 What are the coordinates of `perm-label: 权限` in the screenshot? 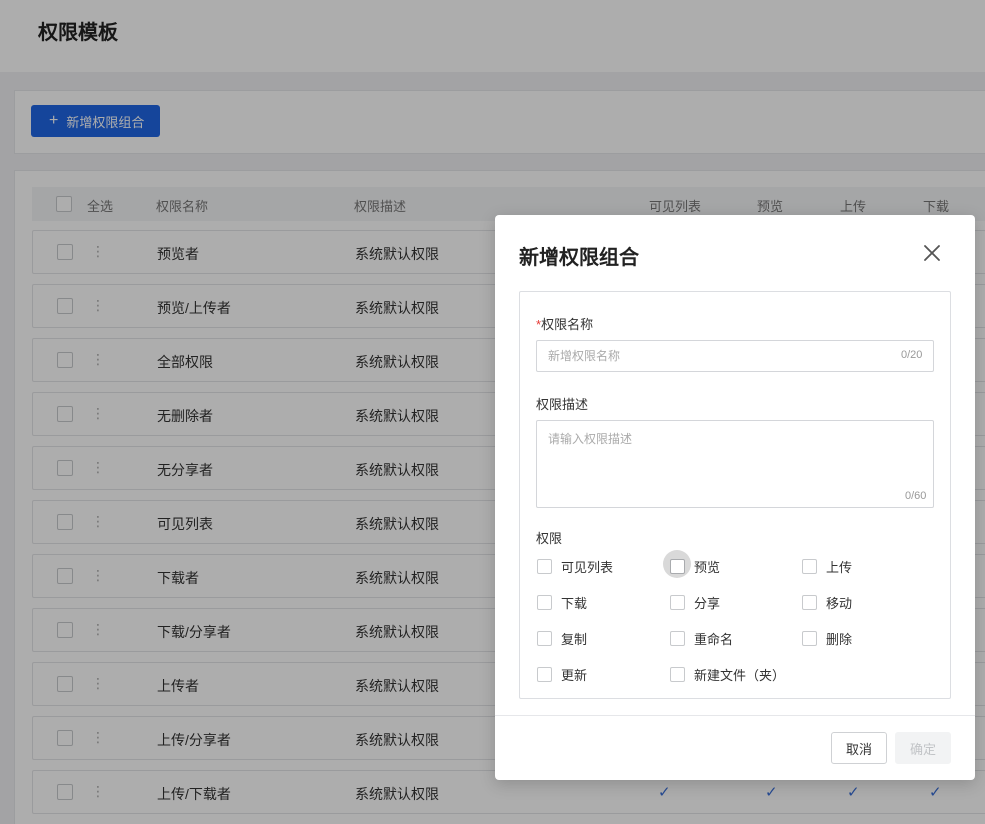 It's located at (549, 538).